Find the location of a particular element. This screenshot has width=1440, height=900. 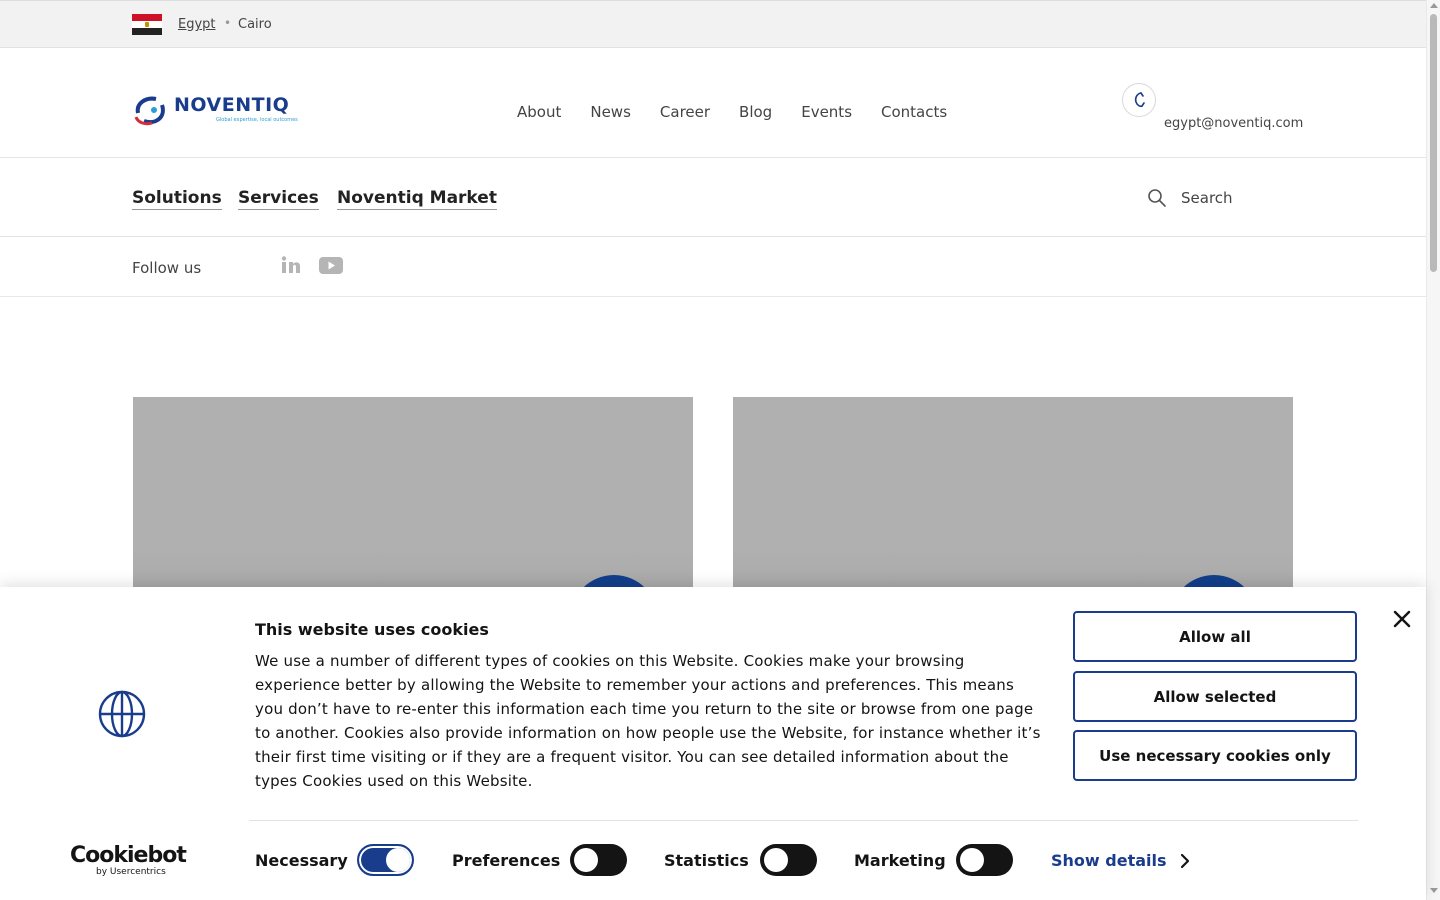

phone-icon is located at coordinates (1139, 100).